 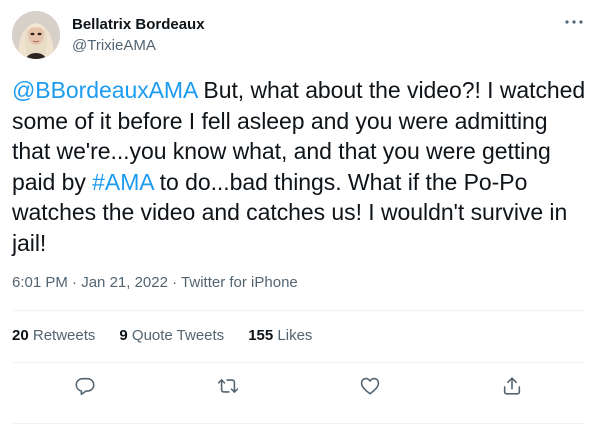 I want to click on tweet-source: Twitter for iPhone, so click(x=239, y=282).